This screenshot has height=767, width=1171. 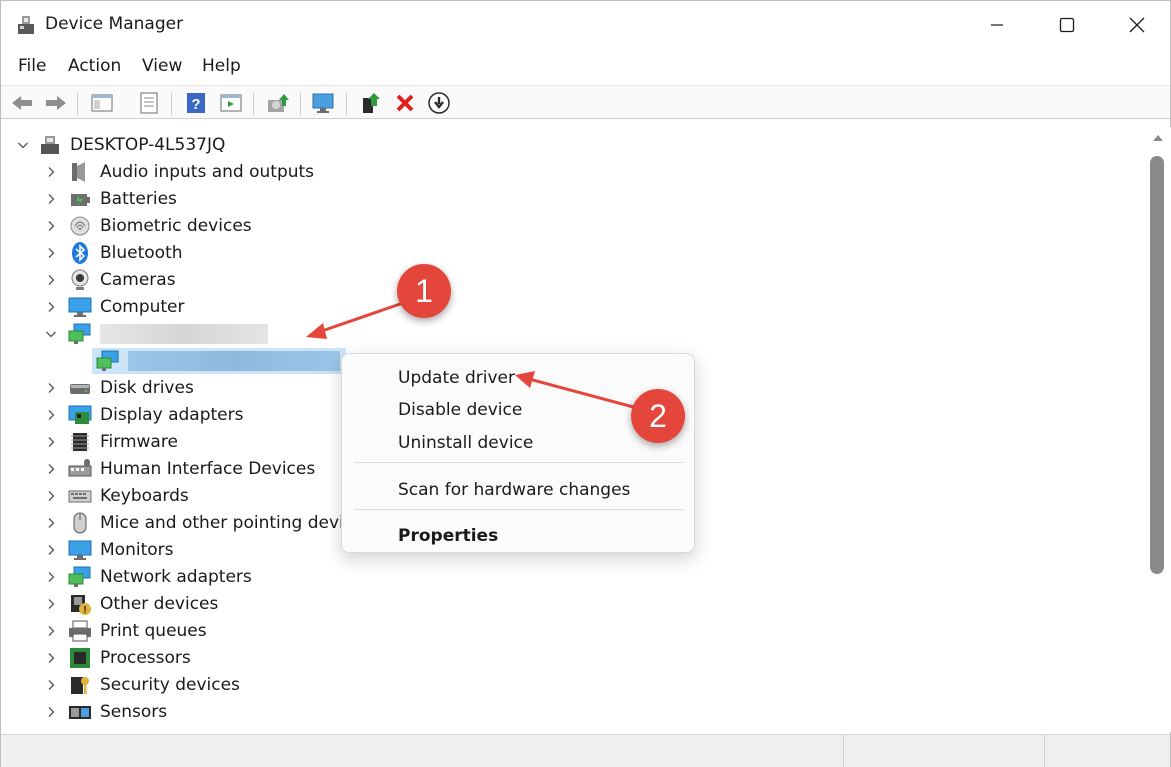 I want to click on tree-category-item: Cameras, so click(x=110, y=280).